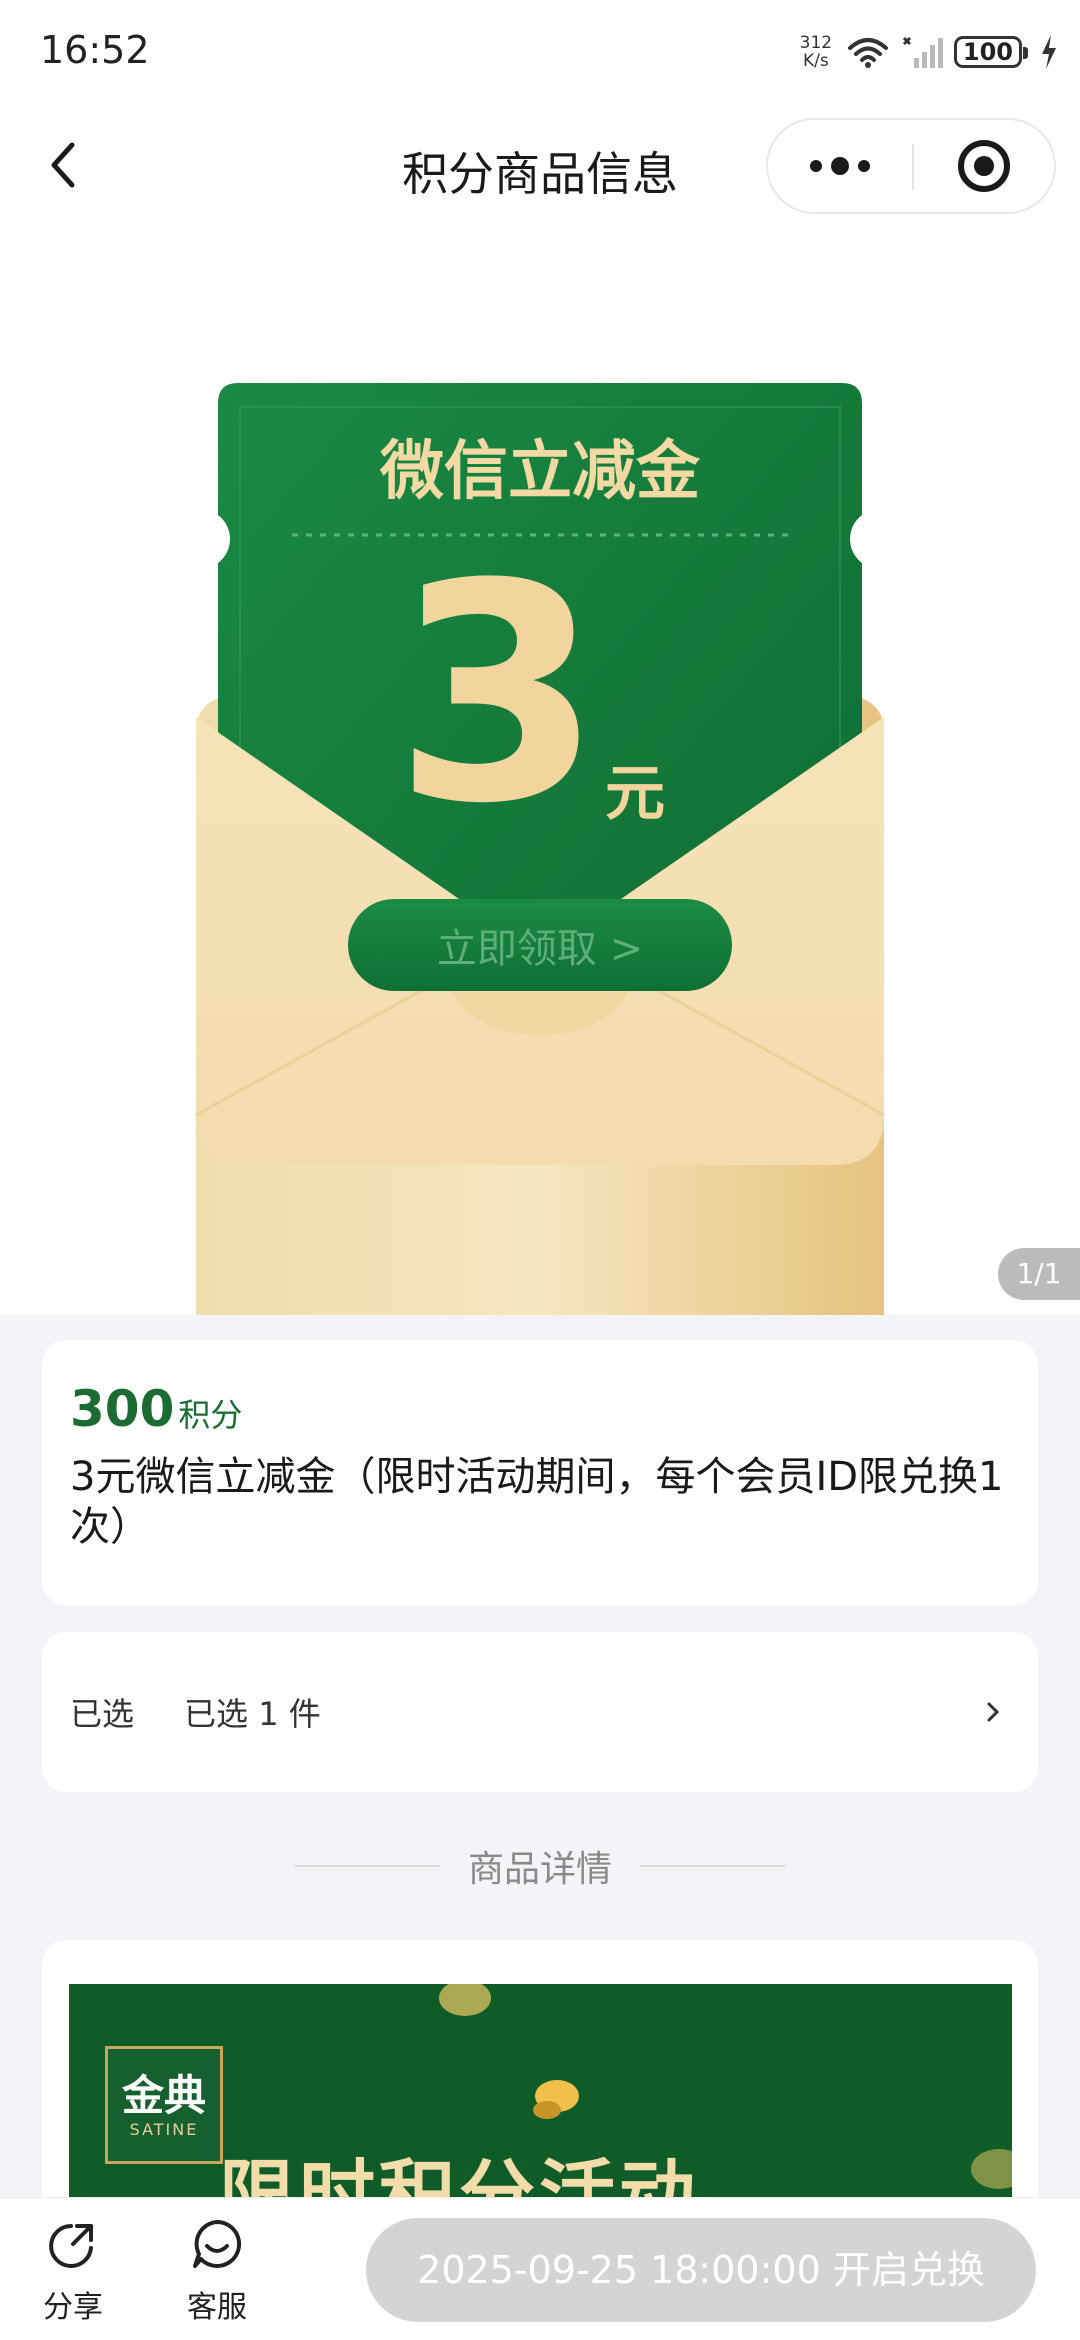 This screenshot has height=2340, width=1080. What do you see at coordinates (210, 1415) in the screenshot?
I see `points-unit: 积分` at bounding box center [210, 1415].